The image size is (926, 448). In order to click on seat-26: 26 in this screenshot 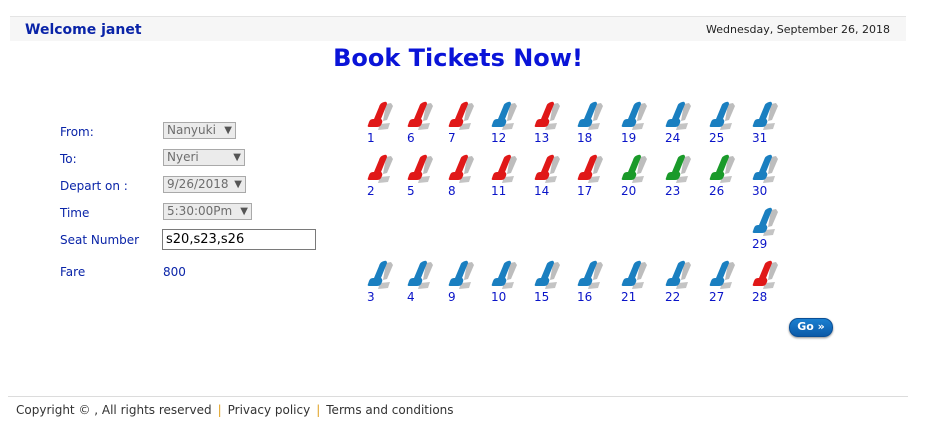, I will do `click(722, 177)`.